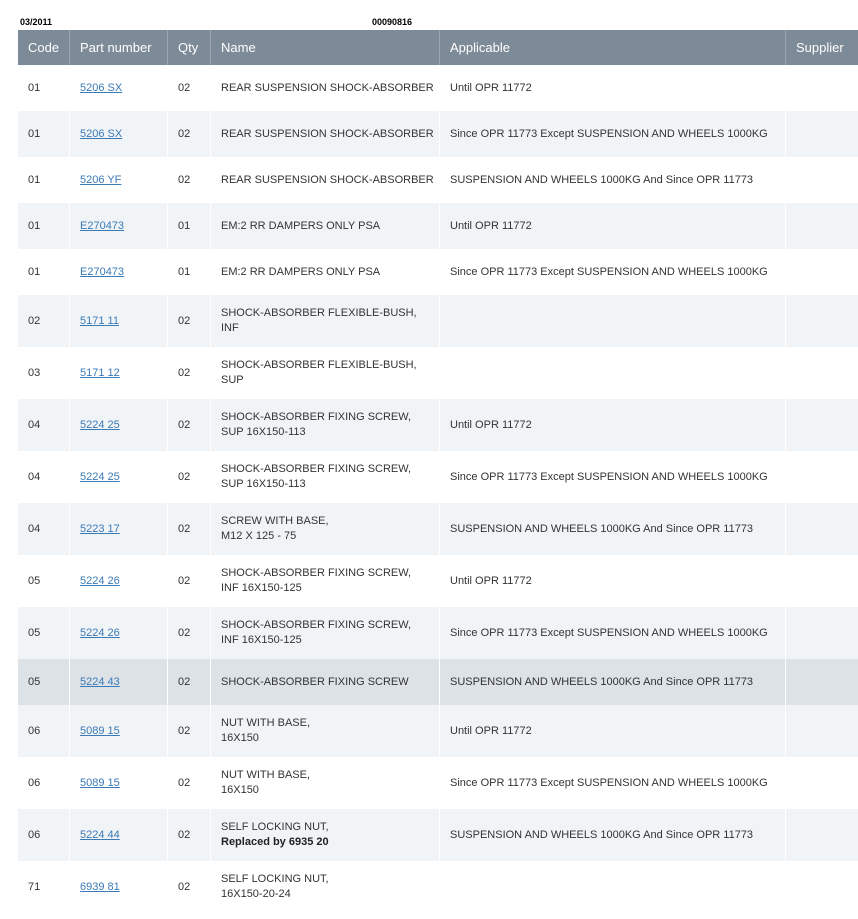  Describe the element at coordinates (275, 842) in the screenshot. I see `replacement-note: Replaced by 6935 20` at that location.